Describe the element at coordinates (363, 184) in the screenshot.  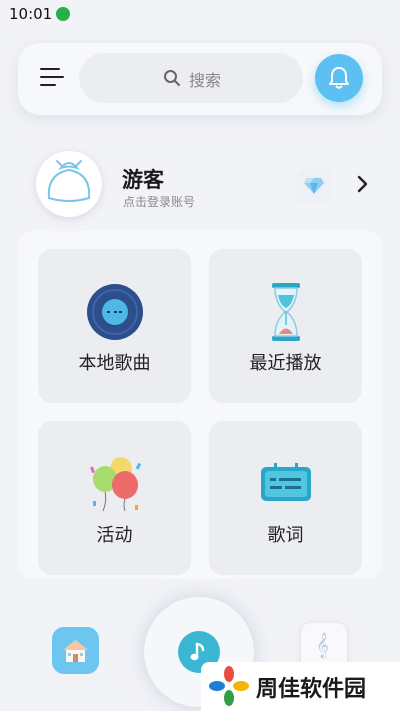
I see `chevron-right-icon` at that location.